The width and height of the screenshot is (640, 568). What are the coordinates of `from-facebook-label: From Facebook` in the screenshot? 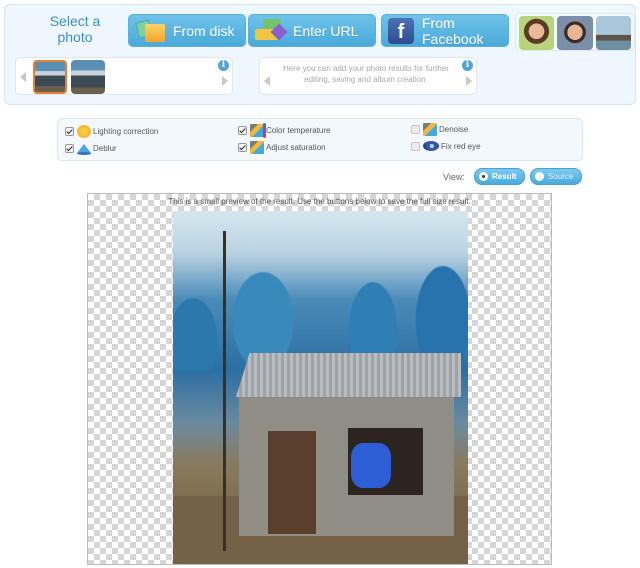 It's located at (453, 30).